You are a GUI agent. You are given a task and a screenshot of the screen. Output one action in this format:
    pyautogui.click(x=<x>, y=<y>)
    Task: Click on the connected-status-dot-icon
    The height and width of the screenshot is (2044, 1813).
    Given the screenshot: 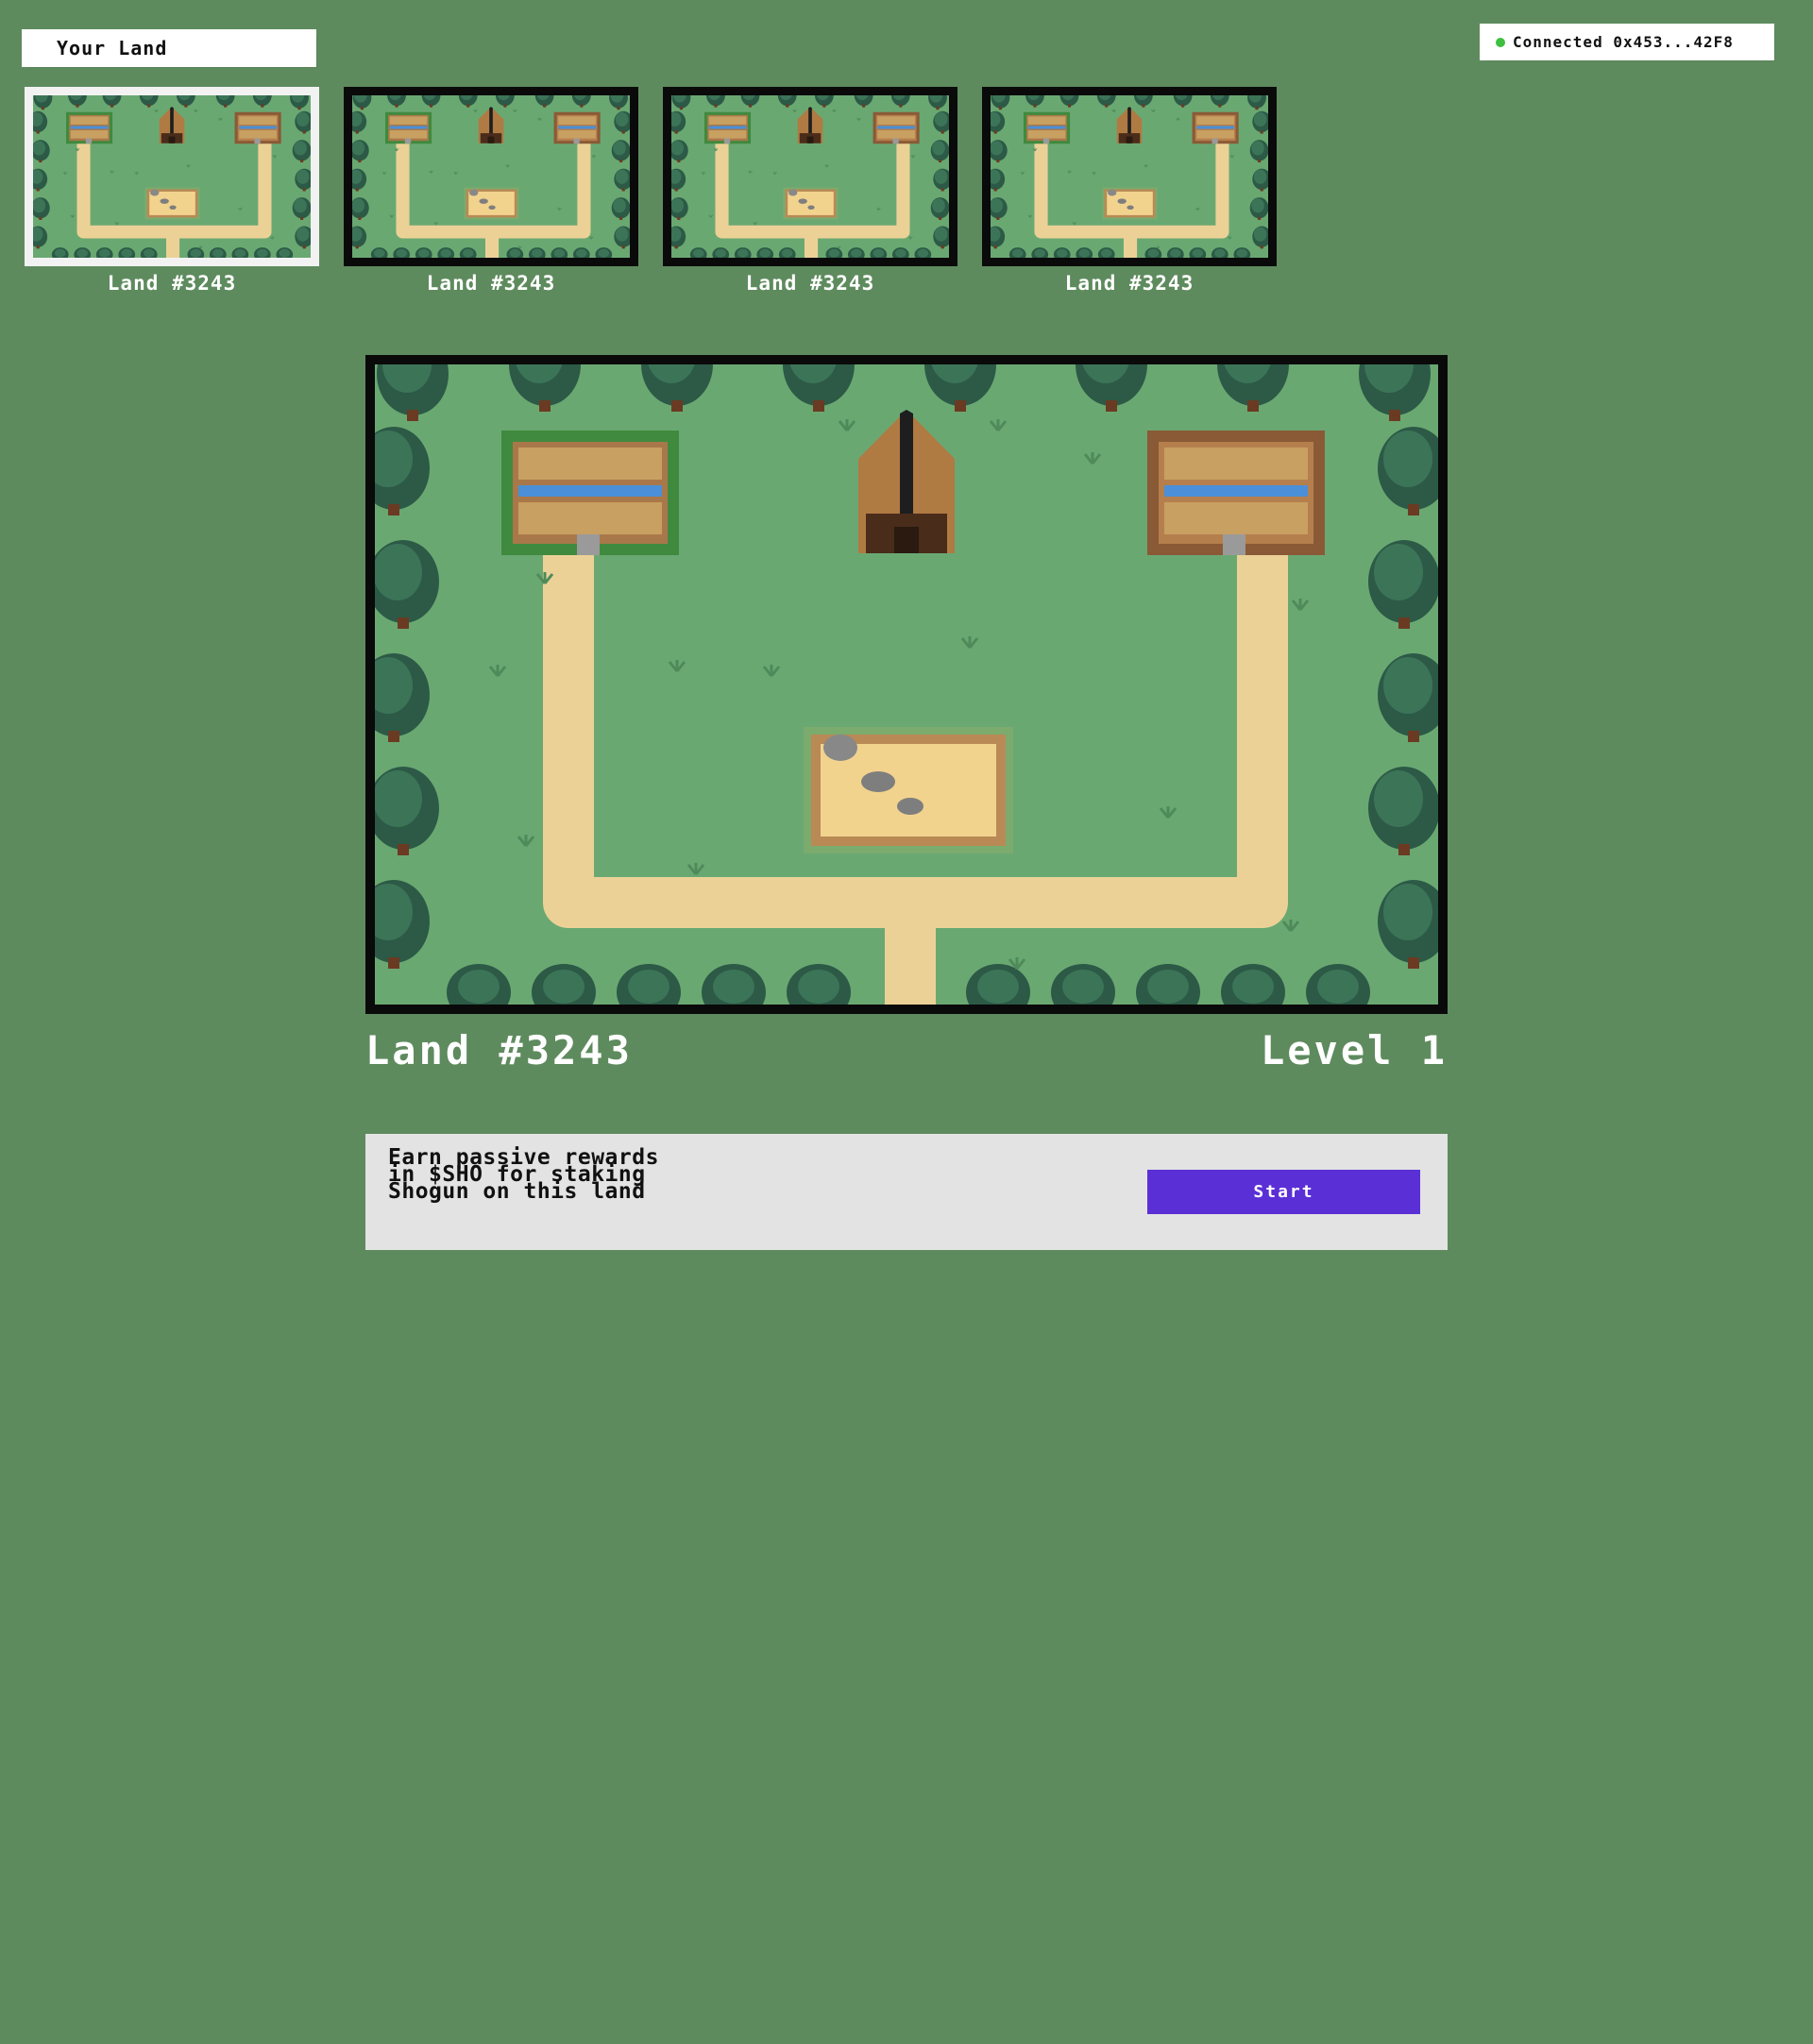 What is the action you would take?
    pyautogui.click(x=1500, y=42)
    